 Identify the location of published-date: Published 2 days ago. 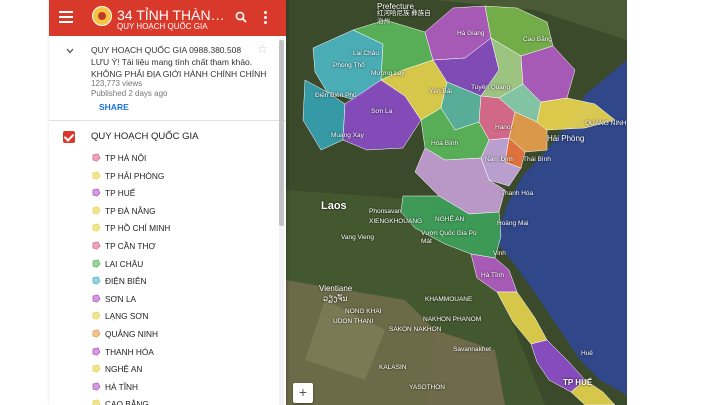
(129, 93).